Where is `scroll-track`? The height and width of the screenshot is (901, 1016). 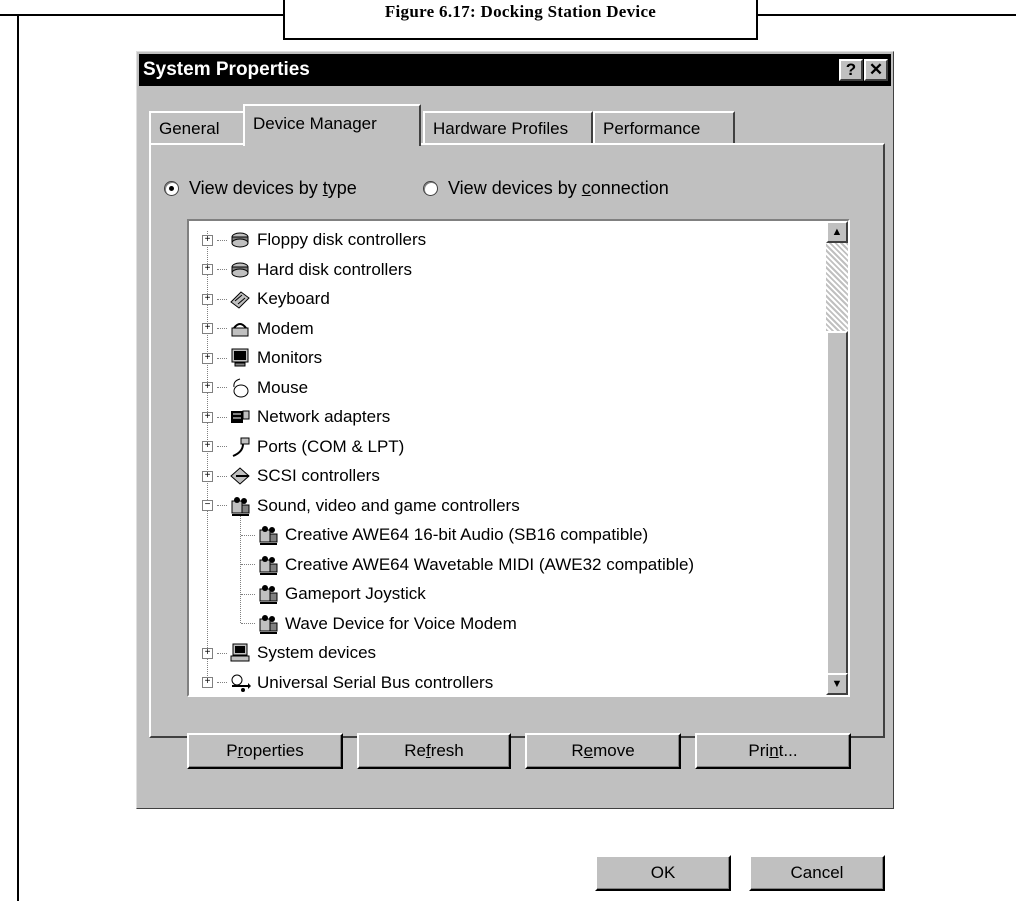 scroll-track is located at coordinates (837, 287).